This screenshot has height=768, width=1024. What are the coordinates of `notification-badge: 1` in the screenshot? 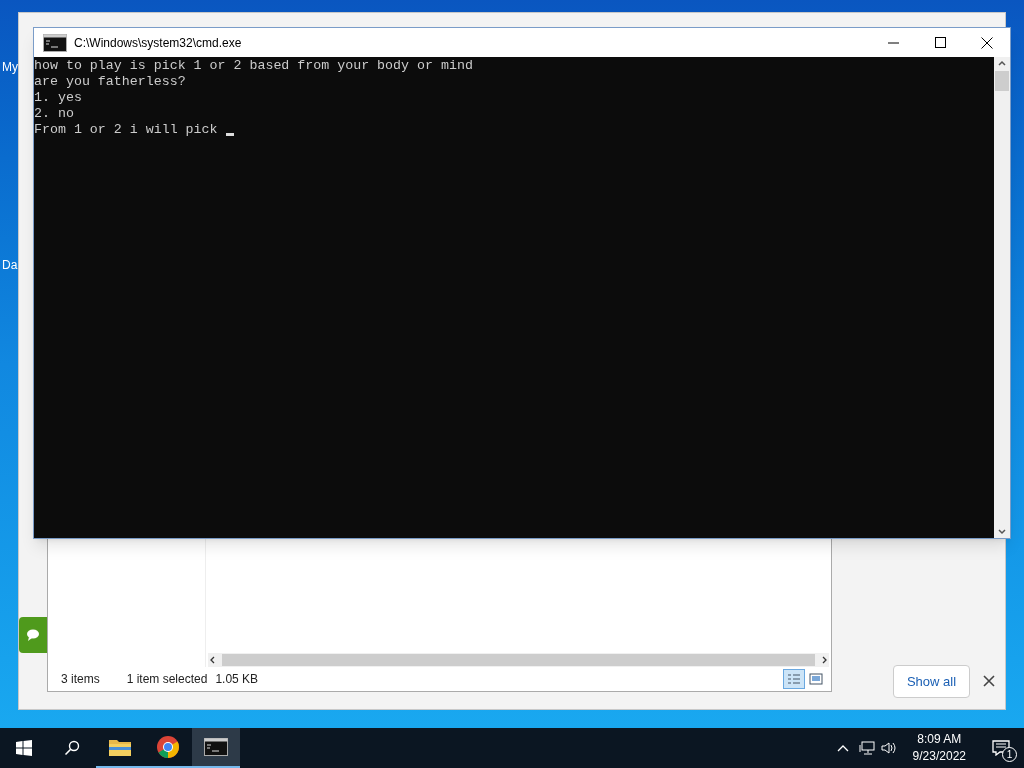 It's located at (1009, 754).